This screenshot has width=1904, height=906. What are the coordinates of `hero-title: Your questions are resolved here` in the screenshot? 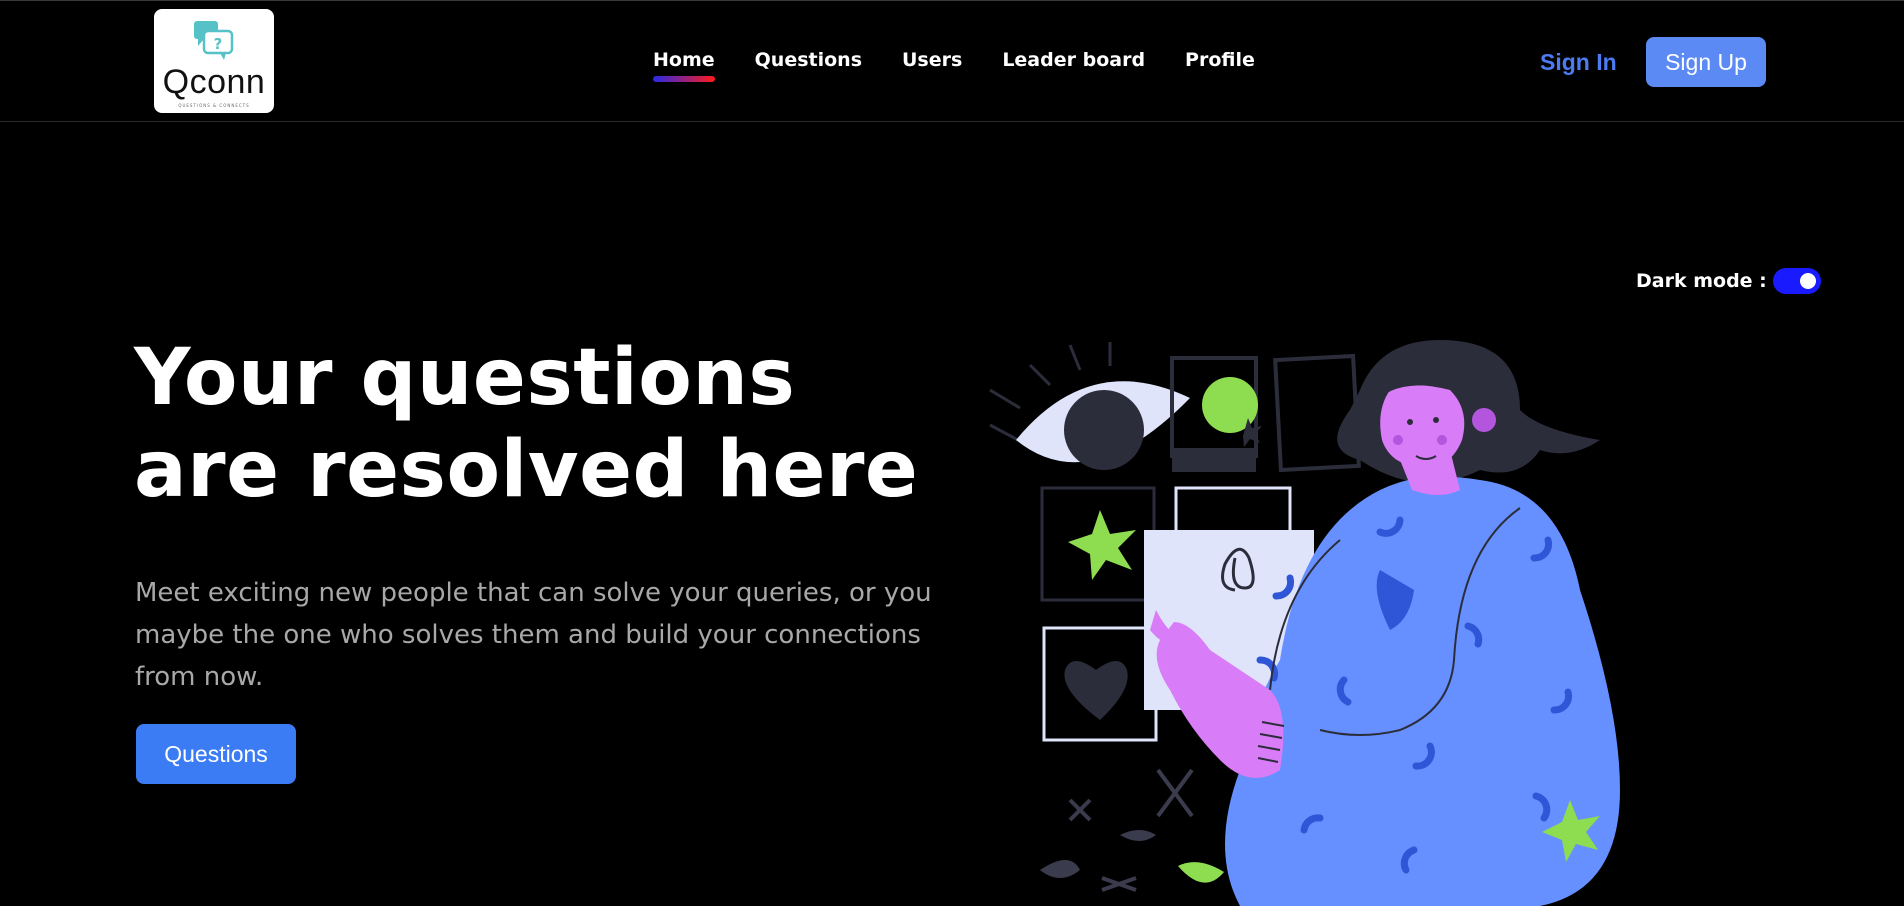 It's located at (544, 424).